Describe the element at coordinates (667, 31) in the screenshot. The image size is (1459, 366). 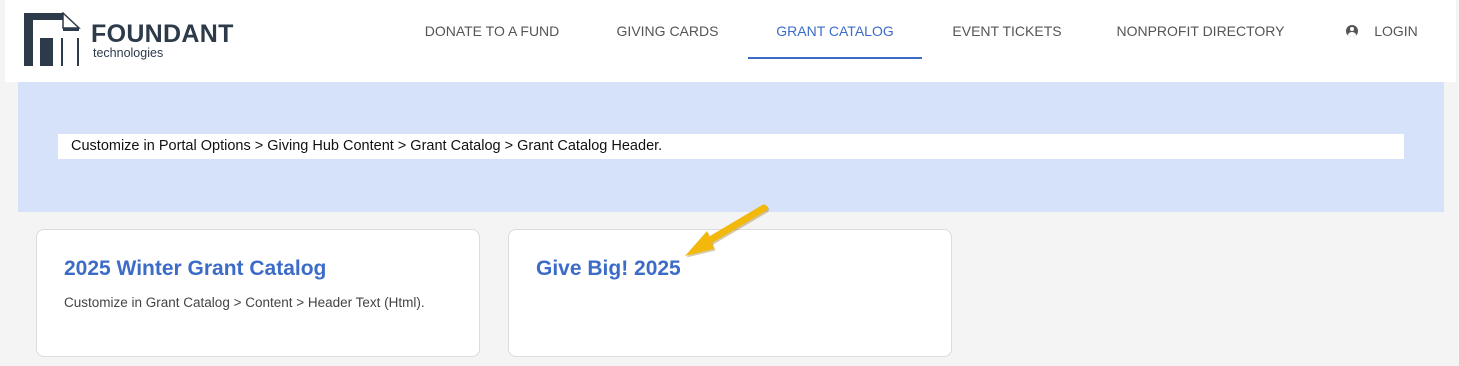
I see `nav-giving-cards: GIVING CARDS` at that location.